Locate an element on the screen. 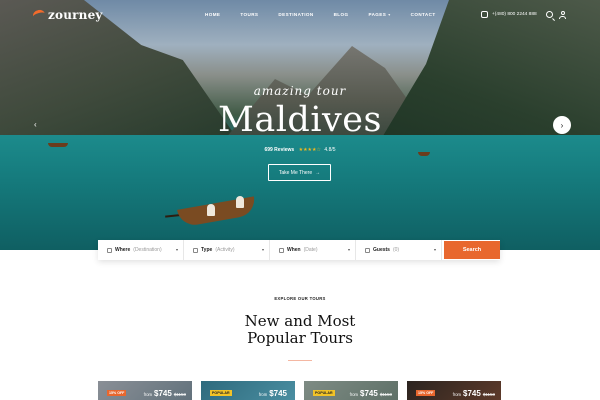  phone-link: +(480) 800 2244 888 is located at coordinates (509, 14).